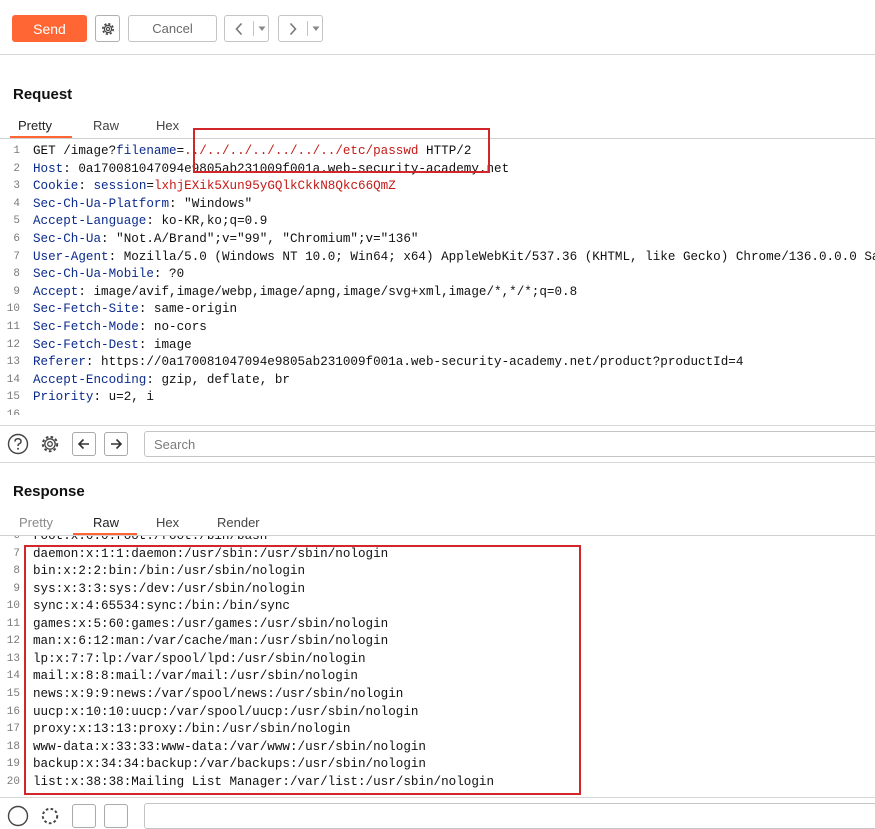 This screenshot has height=829, width=875. What do you see at coordinates (13, 729) in the screenshot?
I see `line-number: 17` at bounding box center [13, 729].